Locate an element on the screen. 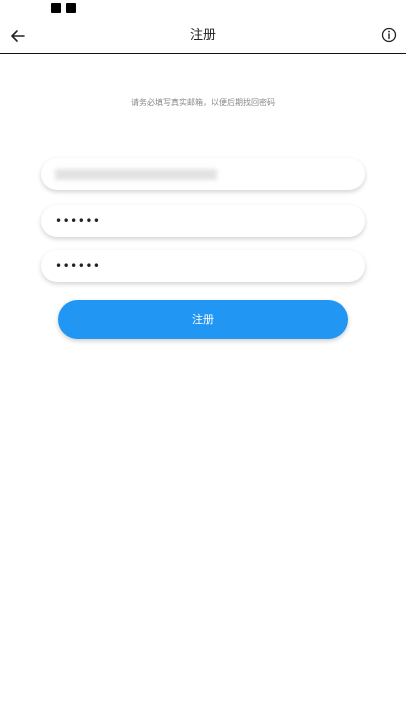 This screenshot has width=406, height=723. password-value: •••••• is located at coordinates (78, 221).